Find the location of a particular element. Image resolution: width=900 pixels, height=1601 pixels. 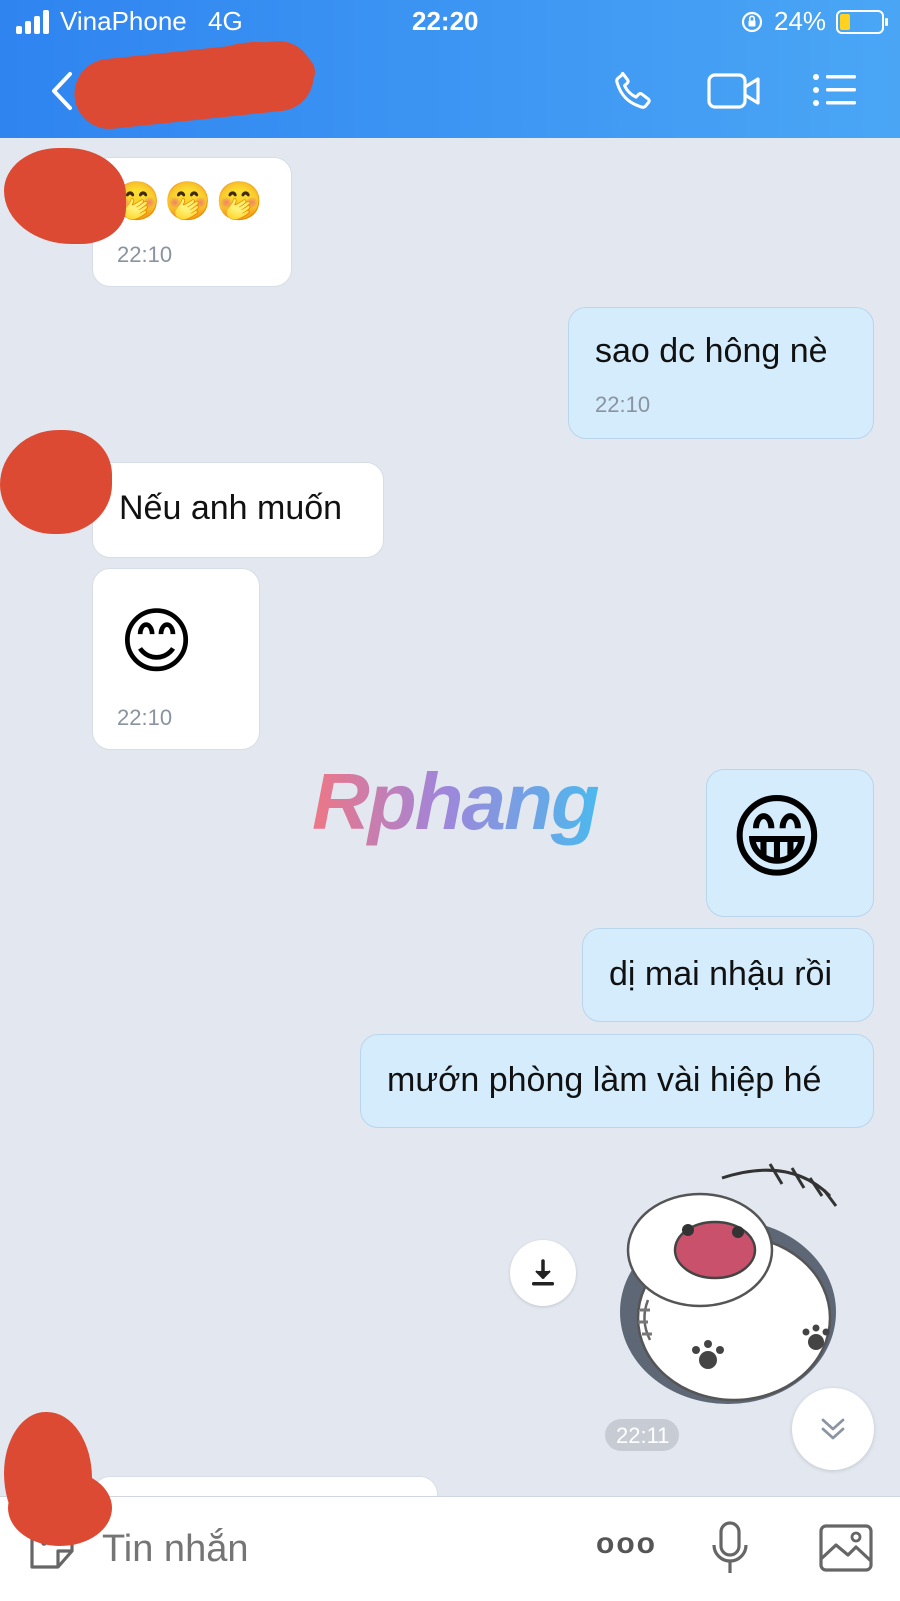

incoming-message-bubble: Nếu anh muốn is located at coordinates (238, 510).